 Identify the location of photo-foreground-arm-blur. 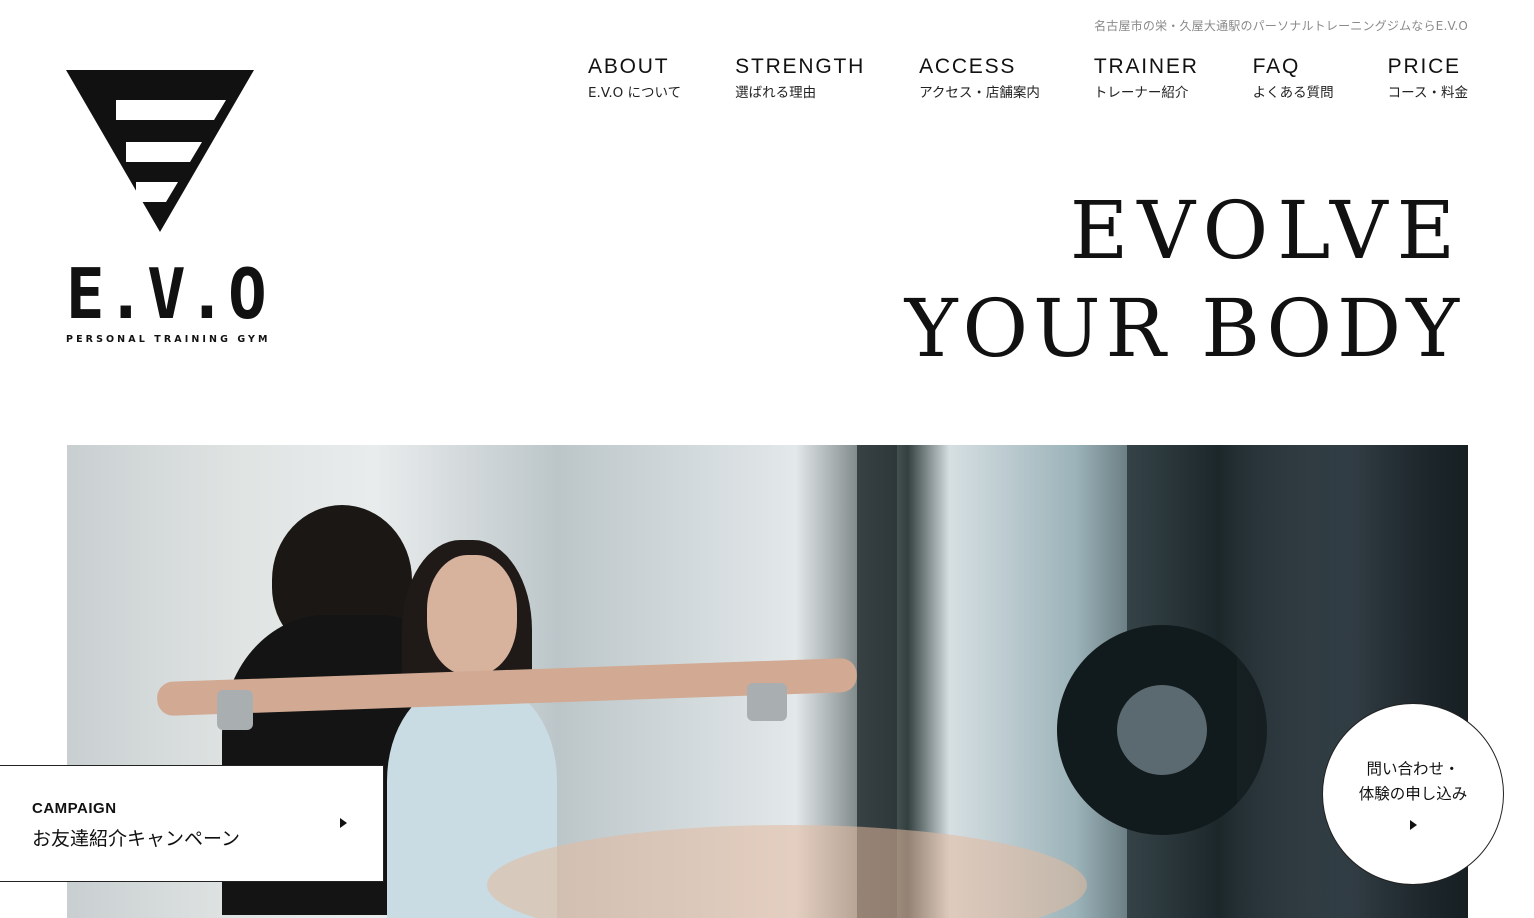
(787, 871).